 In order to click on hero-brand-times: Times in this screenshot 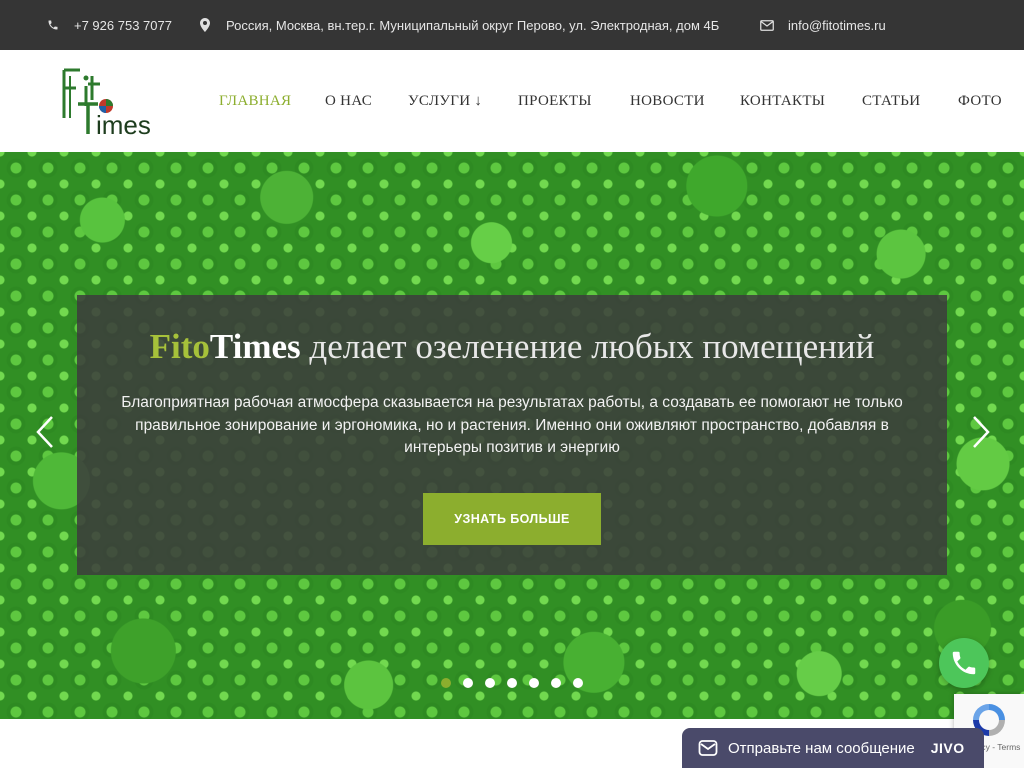, I will do `click(255, 346)`.